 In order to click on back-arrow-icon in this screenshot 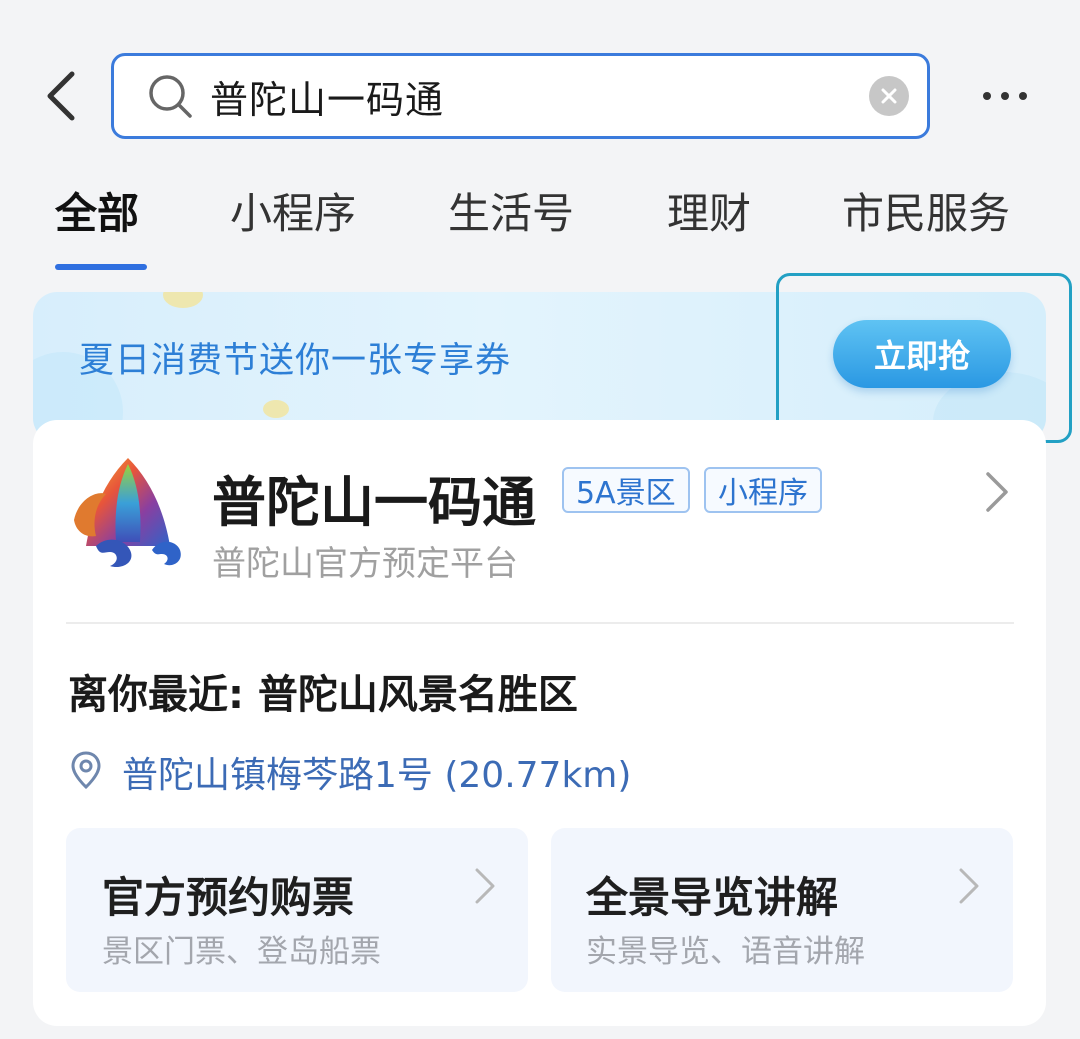, I will do `click(61, 96)`.